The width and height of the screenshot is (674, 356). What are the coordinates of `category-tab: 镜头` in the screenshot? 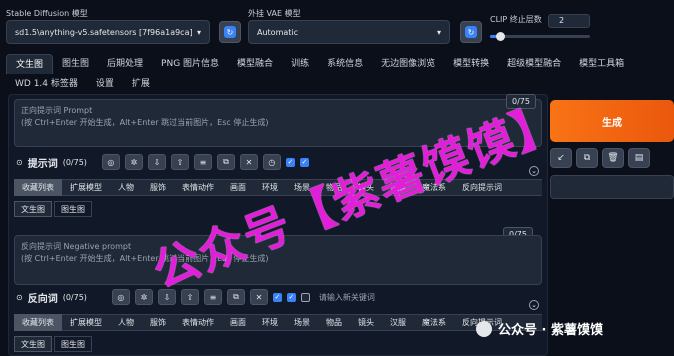 It's located at (366, 322).